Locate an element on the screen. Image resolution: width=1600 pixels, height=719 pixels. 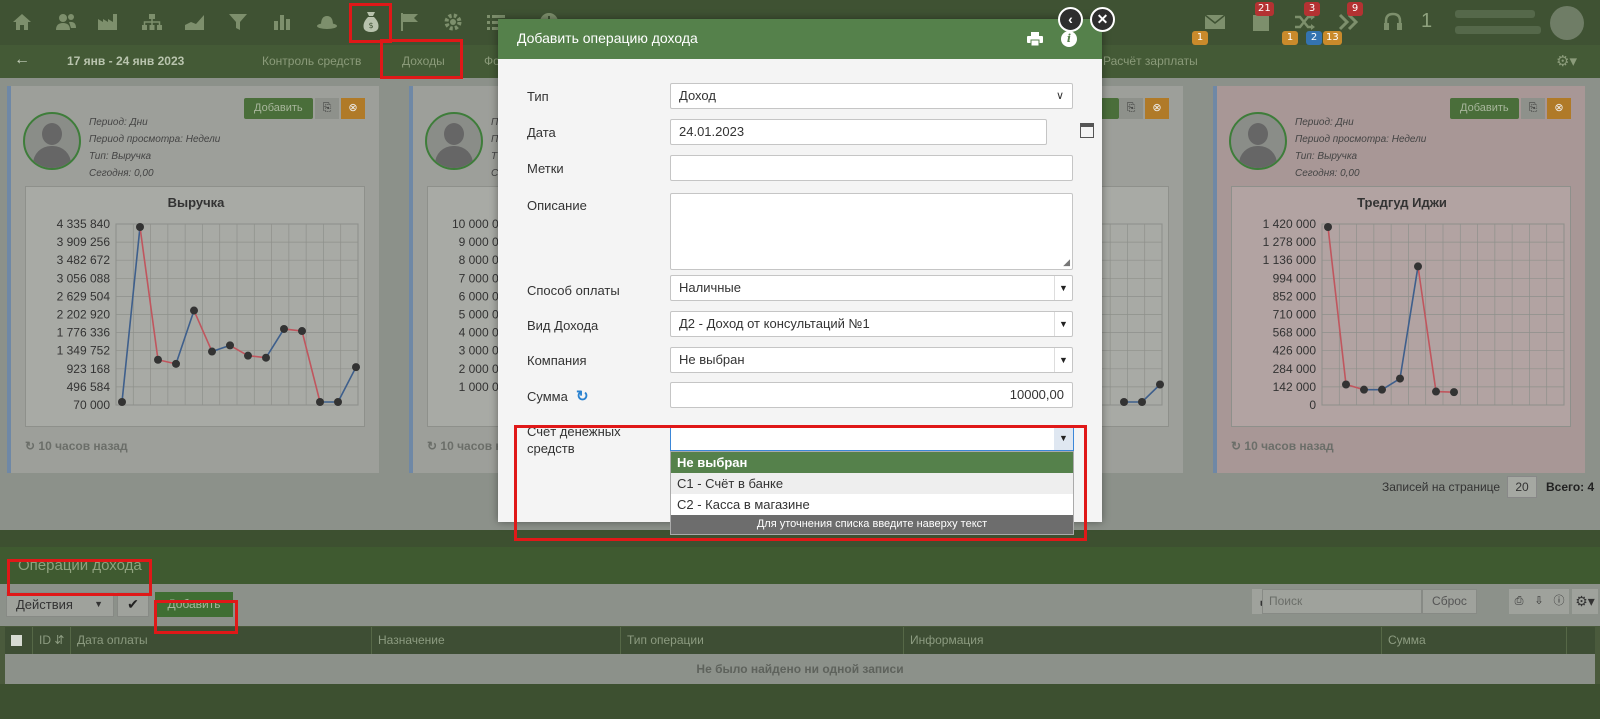
y-tick-label: 923 168 is located at coordinates (89, 369).